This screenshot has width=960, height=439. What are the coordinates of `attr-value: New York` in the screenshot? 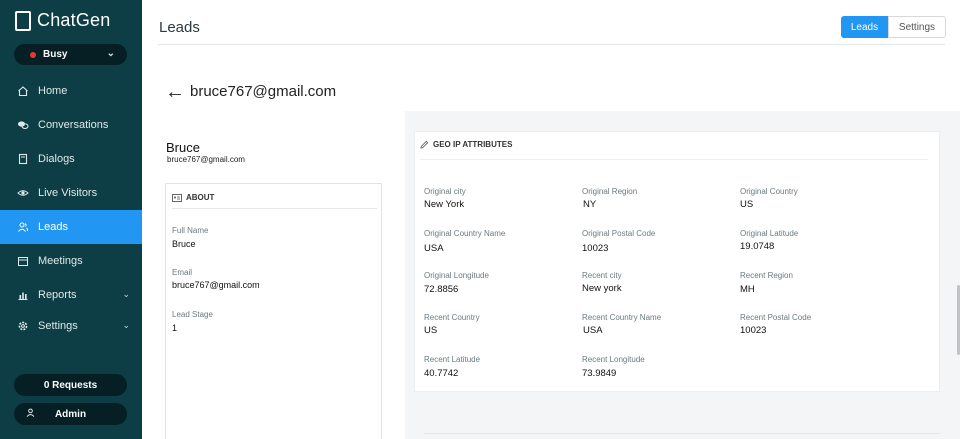 It's located at (444, 204).